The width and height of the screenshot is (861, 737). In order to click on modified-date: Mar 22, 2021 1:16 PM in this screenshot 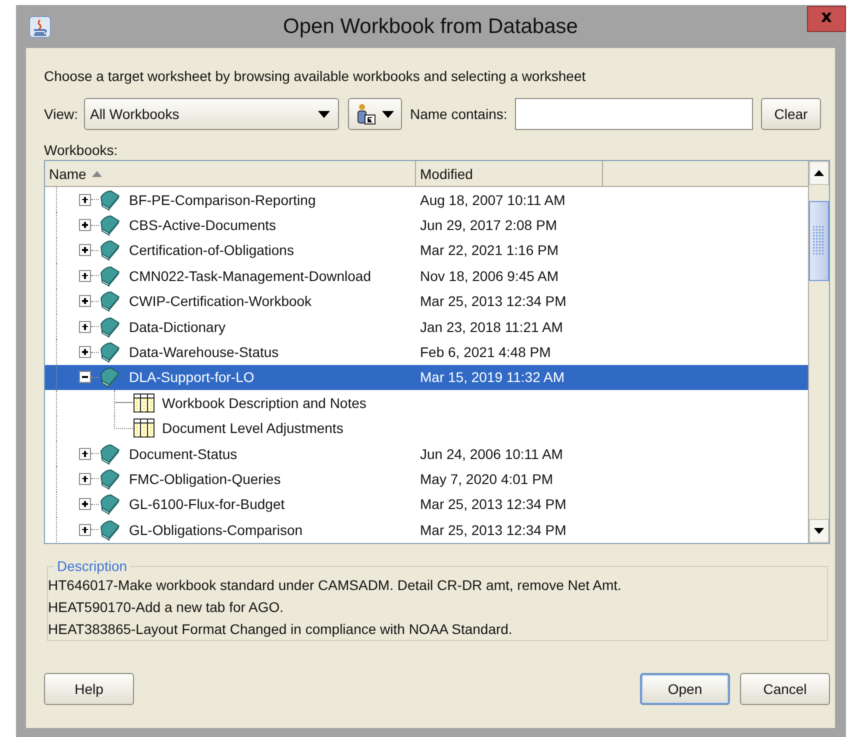, I will do `click(489, 250)`.